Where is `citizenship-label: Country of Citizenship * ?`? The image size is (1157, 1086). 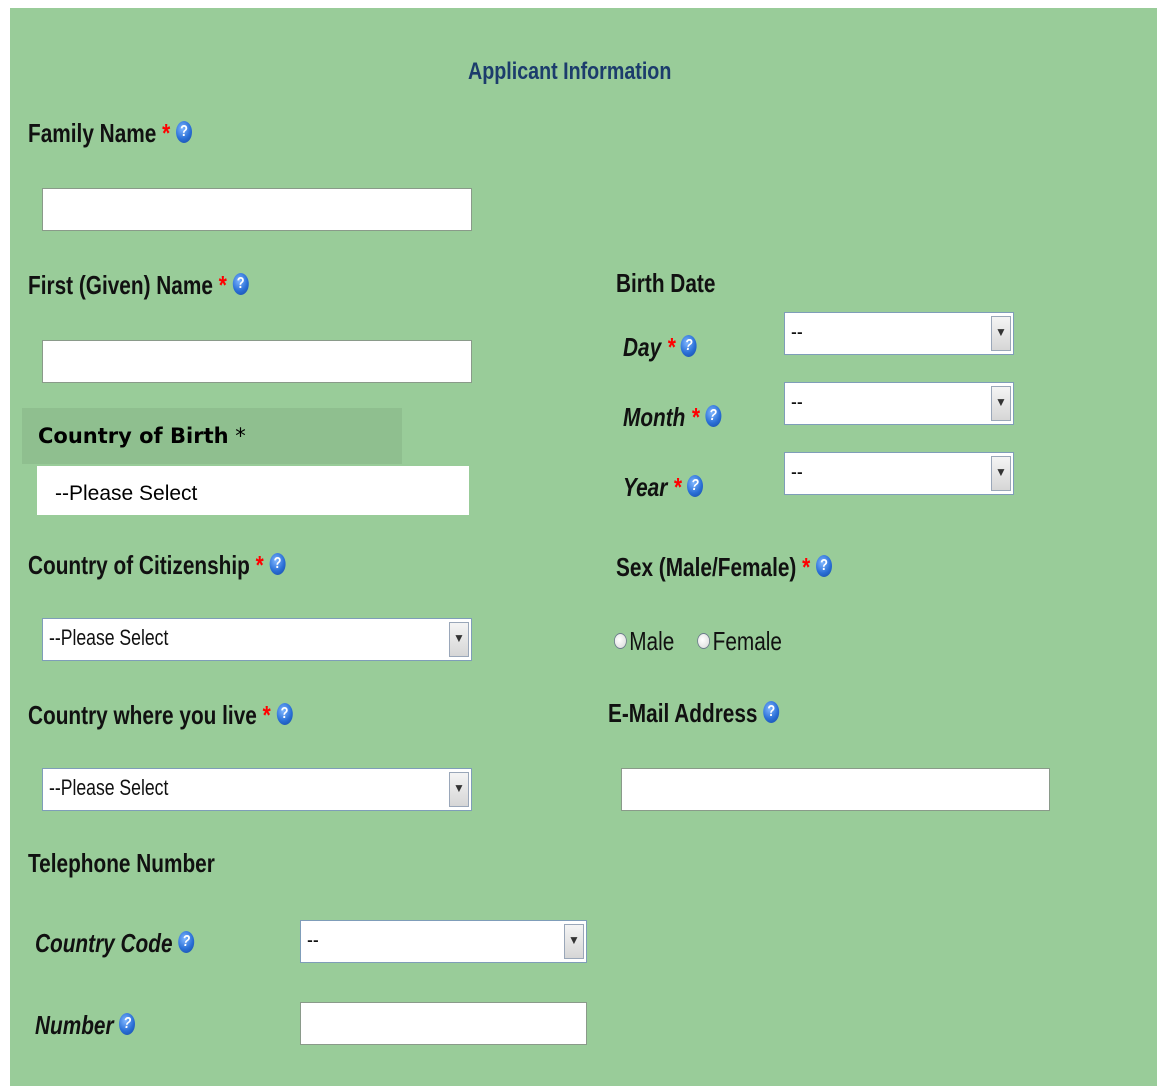
citizenship-label: Country of Citizenship * ? is located at coordinates (157, 565).